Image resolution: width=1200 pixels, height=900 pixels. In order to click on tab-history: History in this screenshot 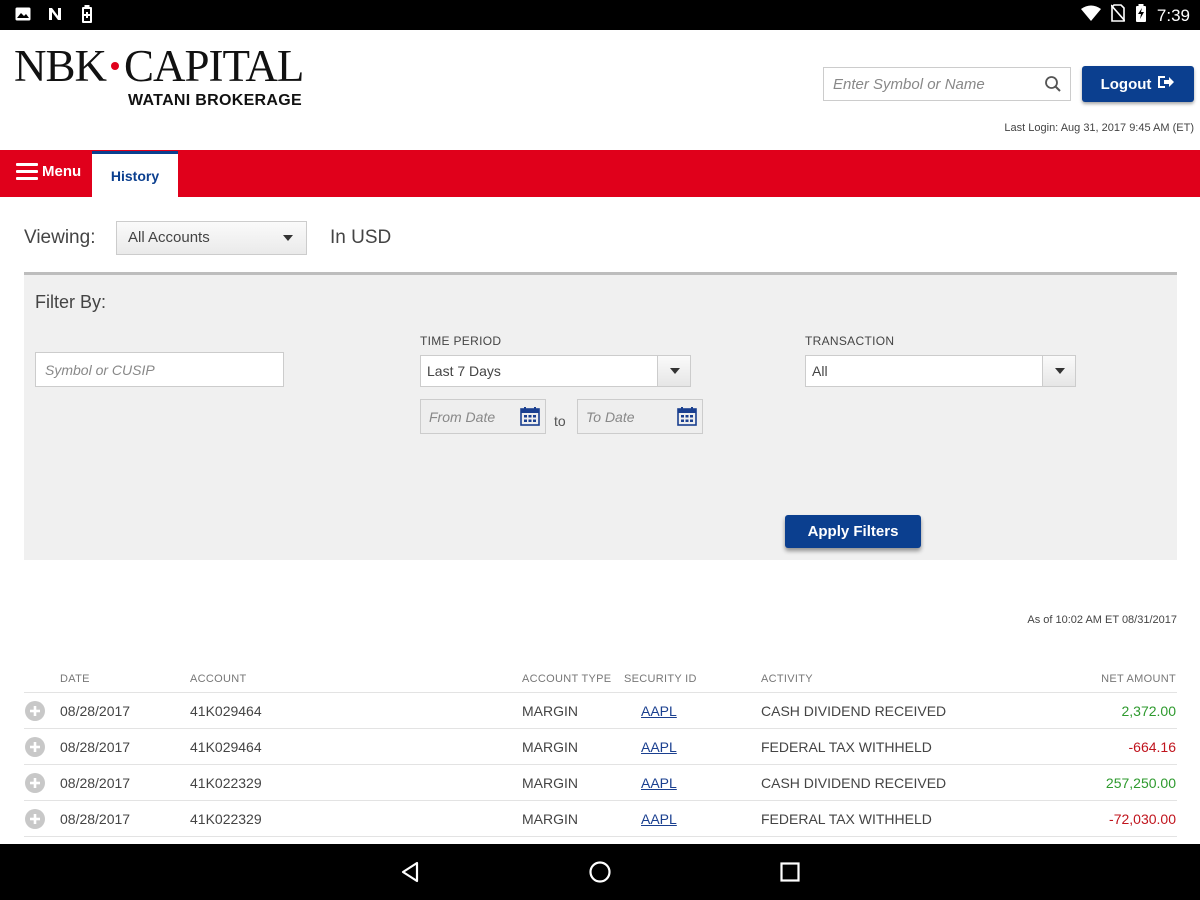, I will do `click(135, 174)`.